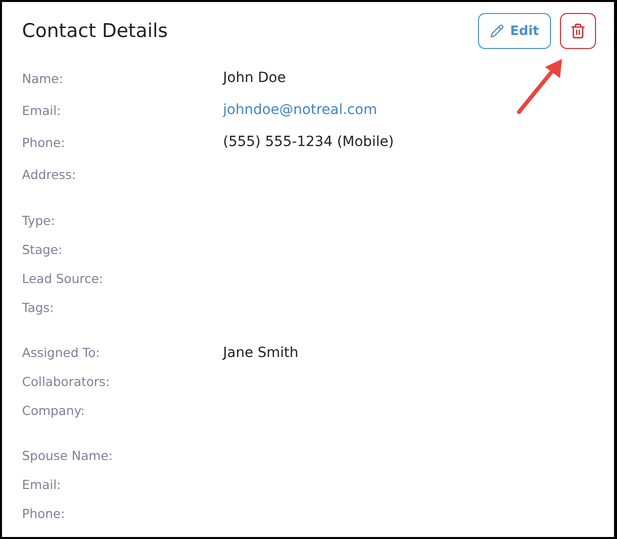 The image size is (617, 539). Describe the element at coordinates (61, 352) in the screenshot. I see `field-label: Assigned To:` at that location.